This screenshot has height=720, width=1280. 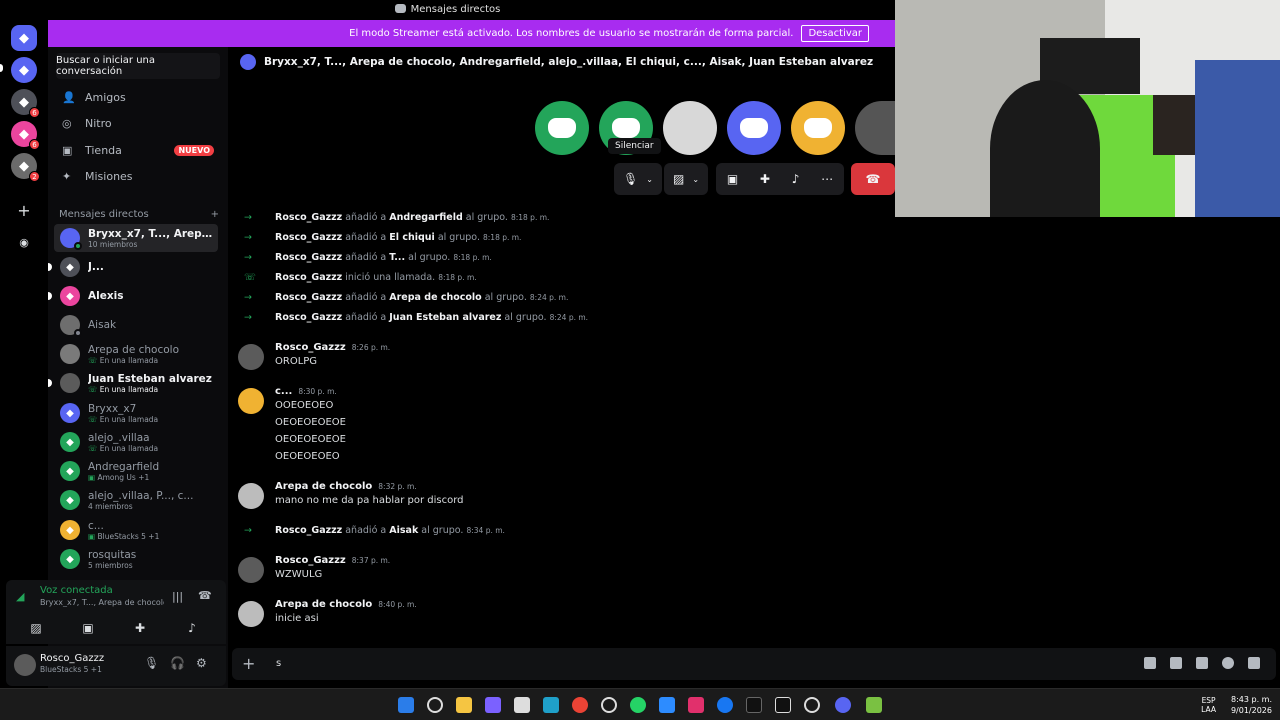 I want to click on chrome-icon, so click(x=580, y=705).